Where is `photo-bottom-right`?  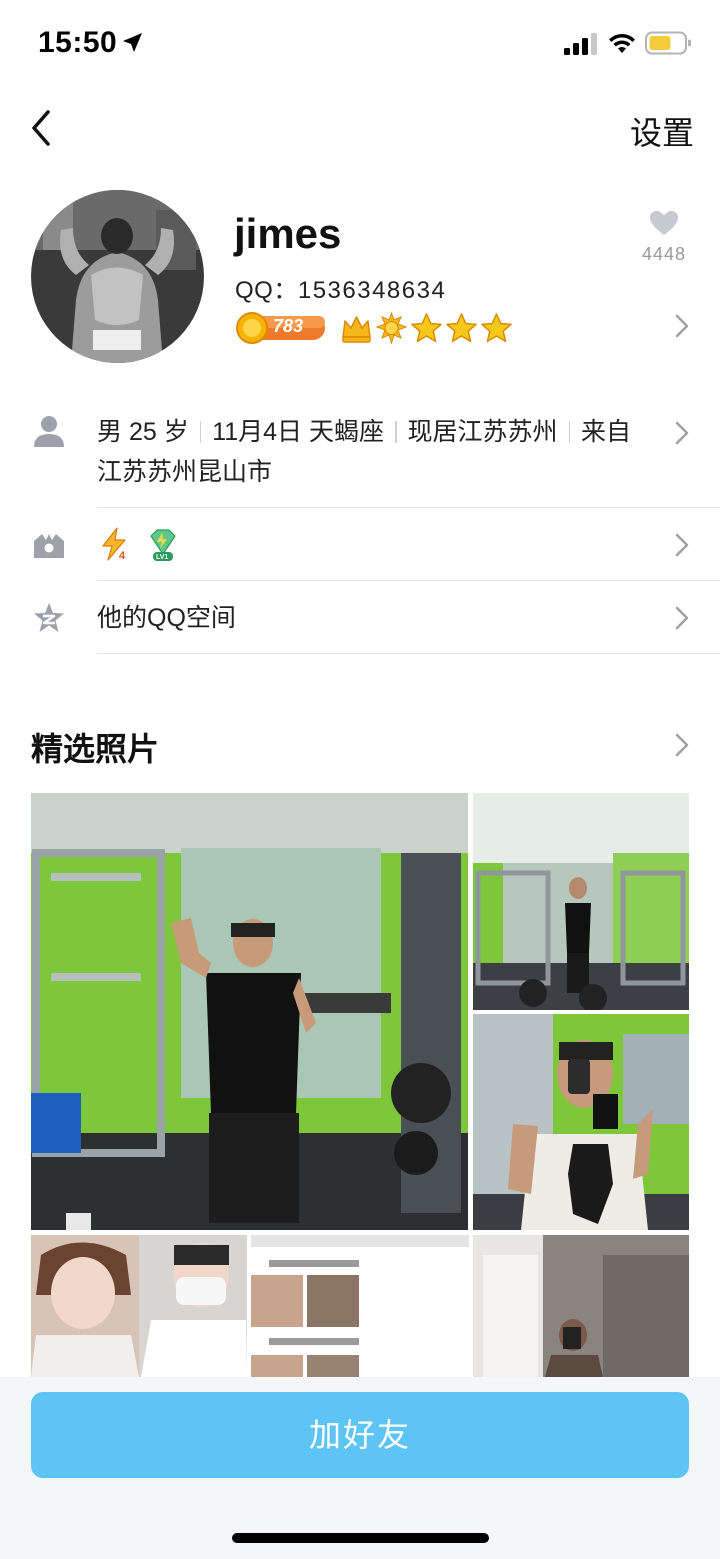 photo-bottom-right is located at coordinates (581, 1306).